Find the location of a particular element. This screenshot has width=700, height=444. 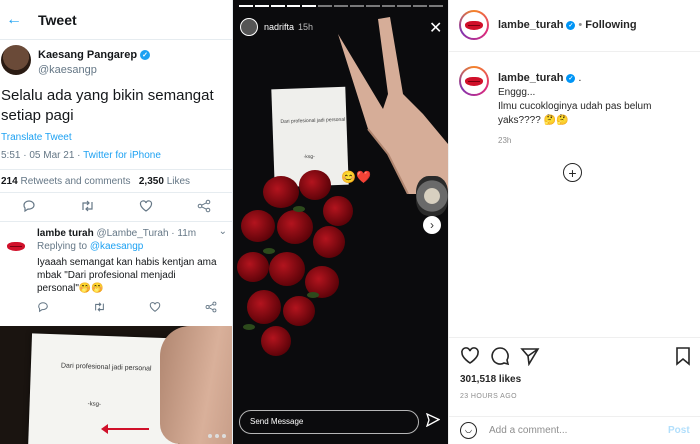

tweet-meta: 5:51 · 05 Mar 21 · Twitter for iPhone is located at coordinates (81, 155).